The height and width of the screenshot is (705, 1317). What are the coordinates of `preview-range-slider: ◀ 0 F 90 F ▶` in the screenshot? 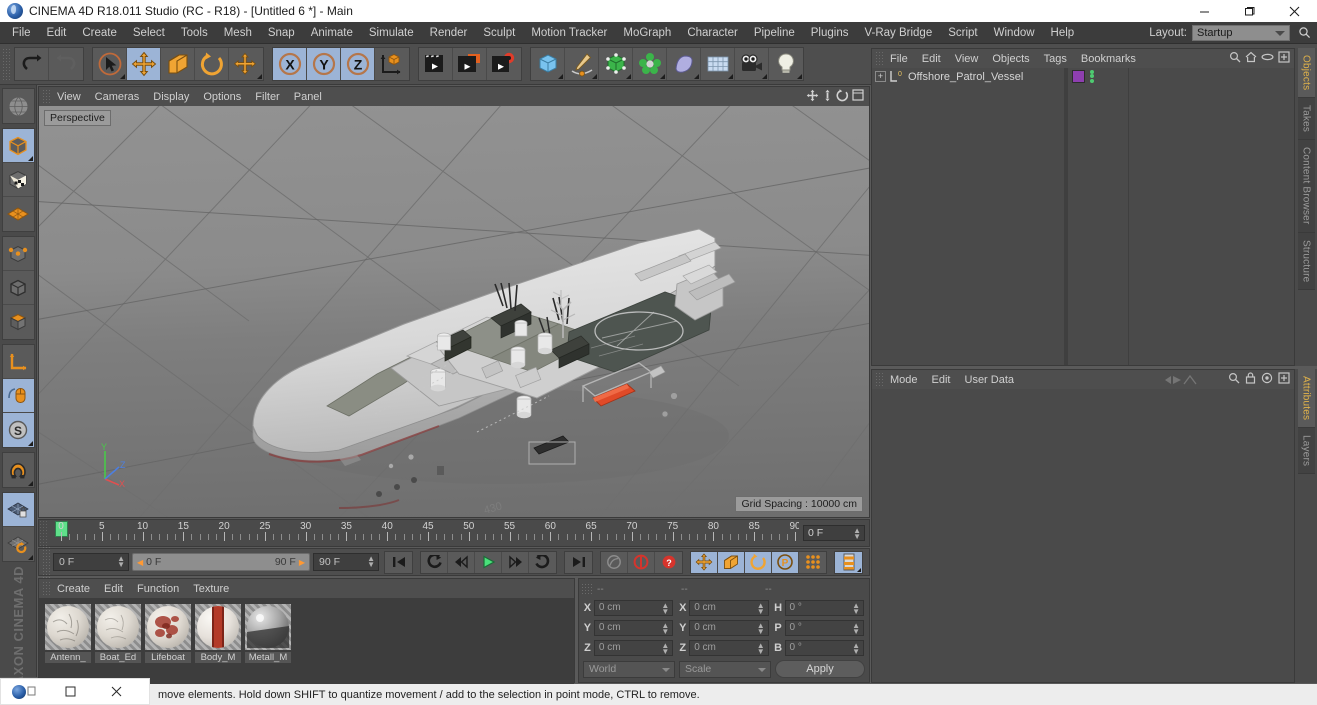 It's located at (221, 562).